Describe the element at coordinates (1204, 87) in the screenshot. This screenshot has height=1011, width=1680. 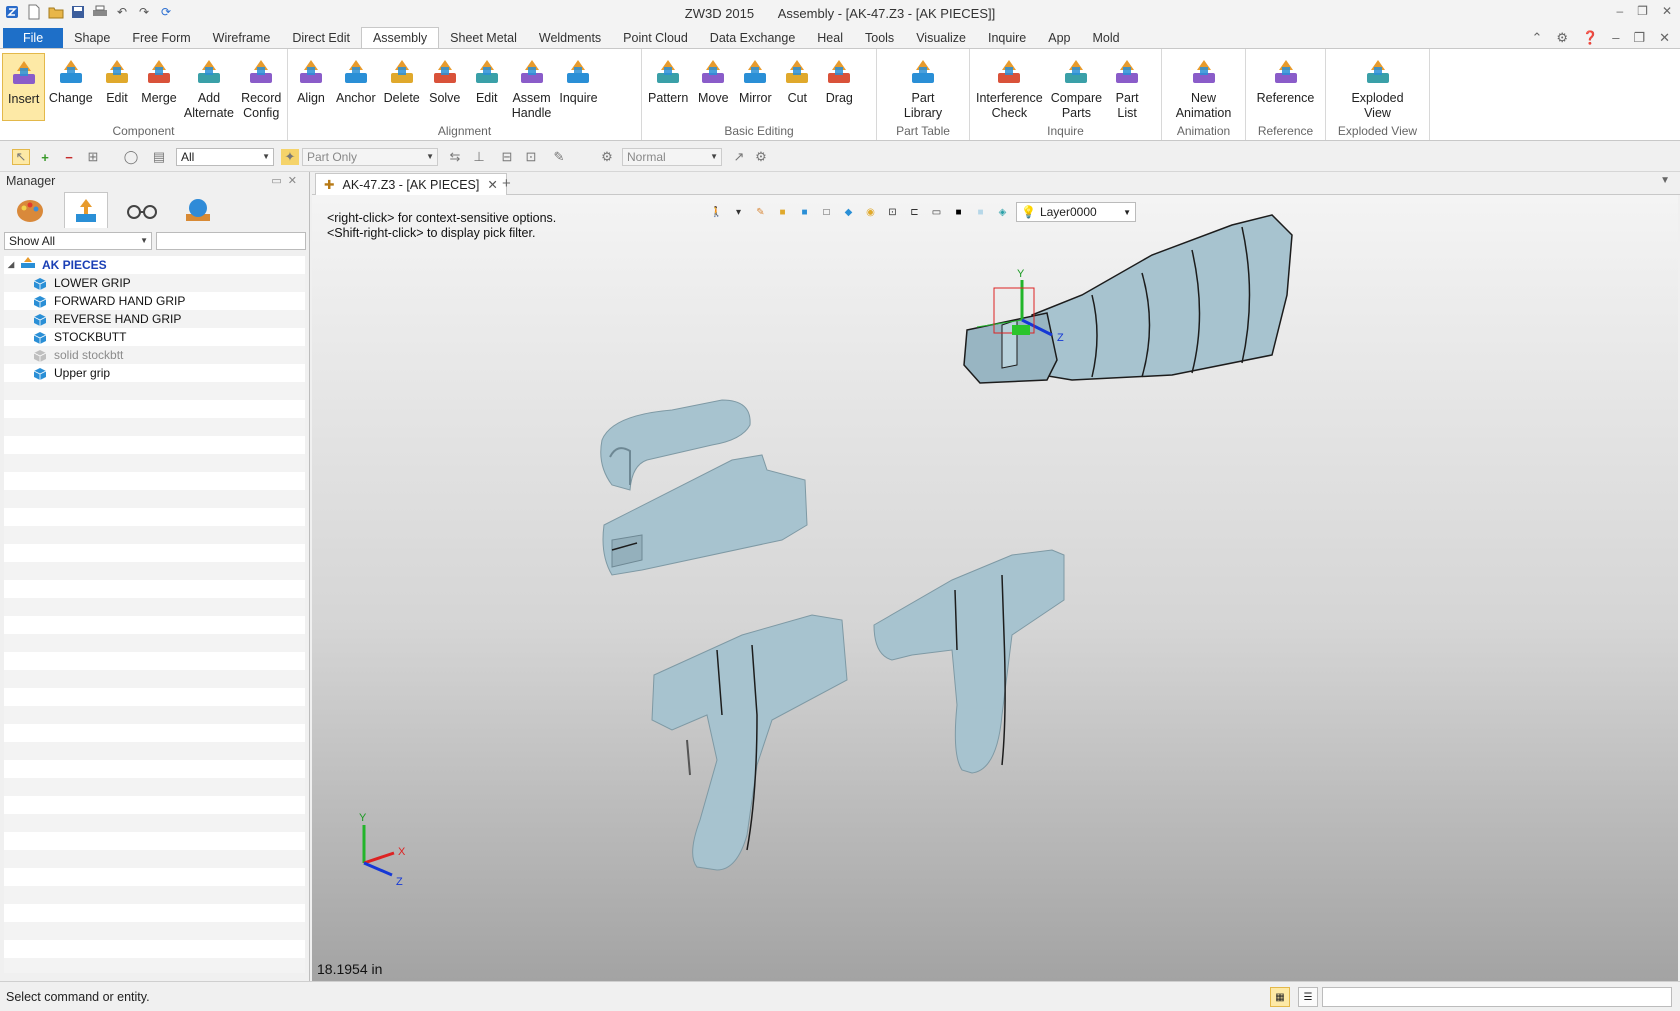
I see `new-animation-button: New Animation` at that location.